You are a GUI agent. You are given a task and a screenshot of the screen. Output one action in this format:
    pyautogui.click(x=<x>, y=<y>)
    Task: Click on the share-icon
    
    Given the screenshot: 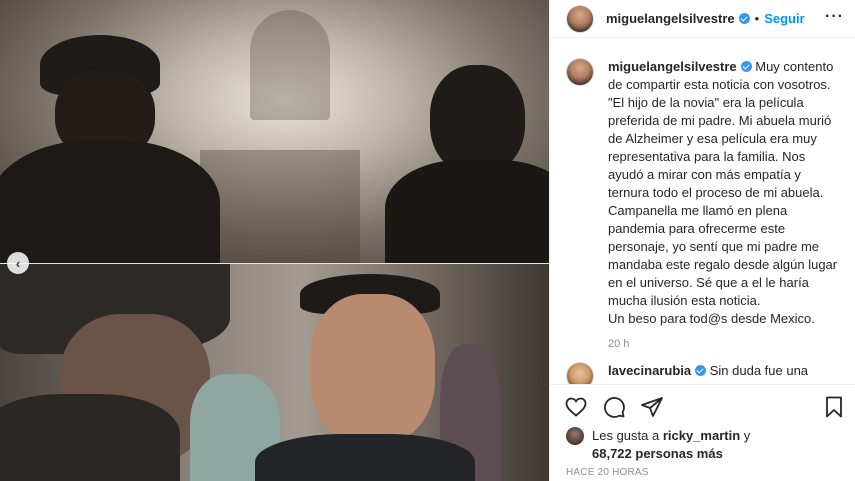 What is the action you would take?
    pyautogui.click(x=652, y=407)
    